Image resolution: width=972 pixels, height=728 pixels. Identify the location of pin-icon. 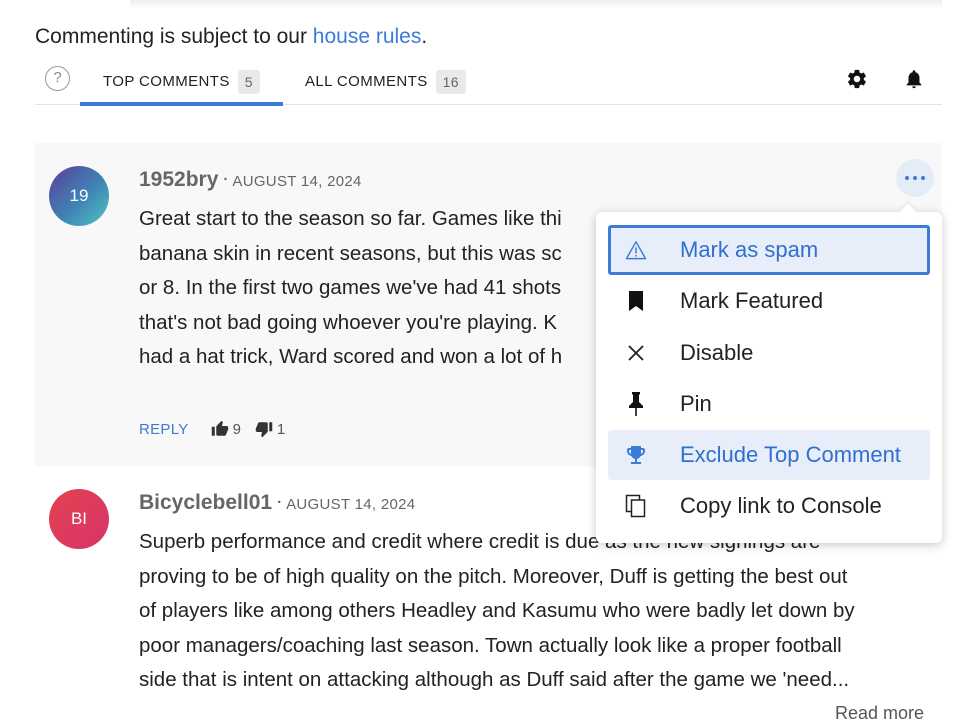
(636, 404).